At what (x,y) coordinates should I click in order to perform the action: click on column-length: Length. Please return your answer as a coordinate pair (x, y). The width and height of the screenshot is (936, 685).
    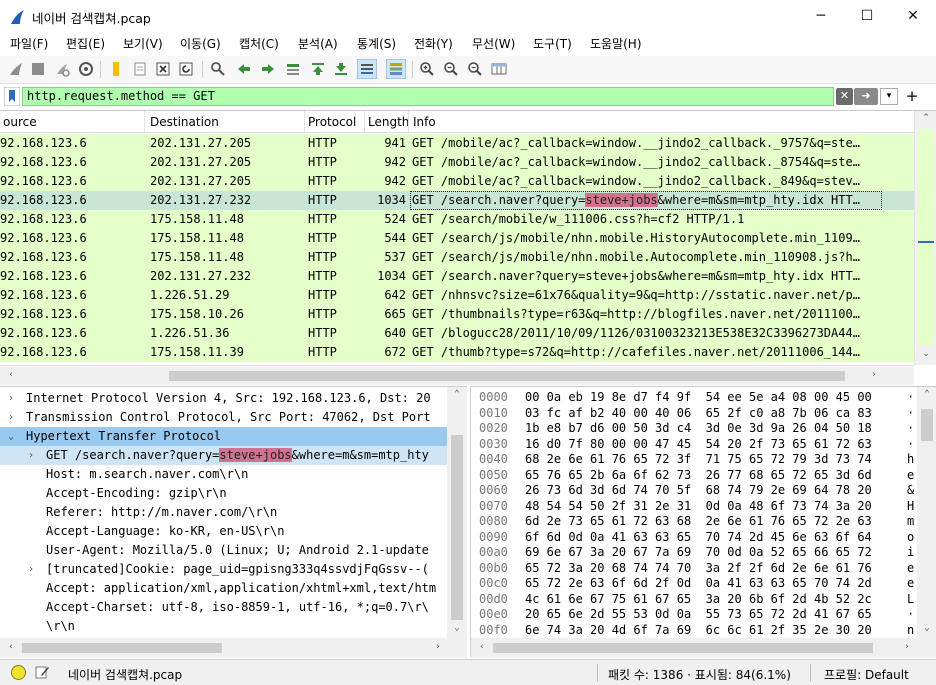
    Looking at the image, I should click on (387, 122).